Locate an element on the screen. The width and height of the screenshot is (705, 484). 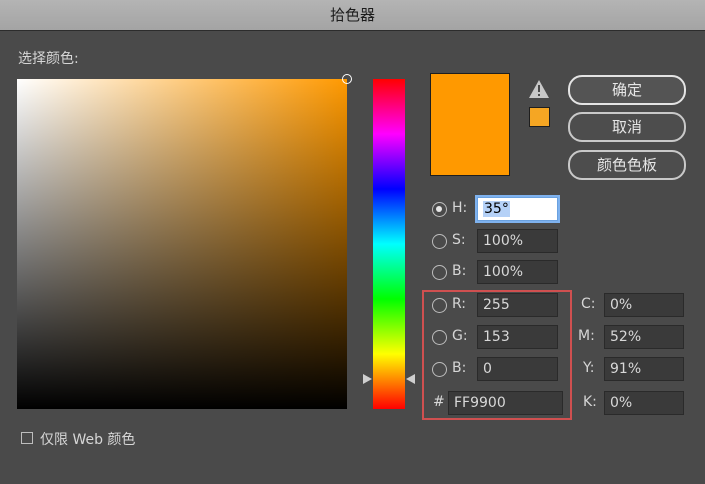
blue-input: 0 is located at coordinates (517, 369).